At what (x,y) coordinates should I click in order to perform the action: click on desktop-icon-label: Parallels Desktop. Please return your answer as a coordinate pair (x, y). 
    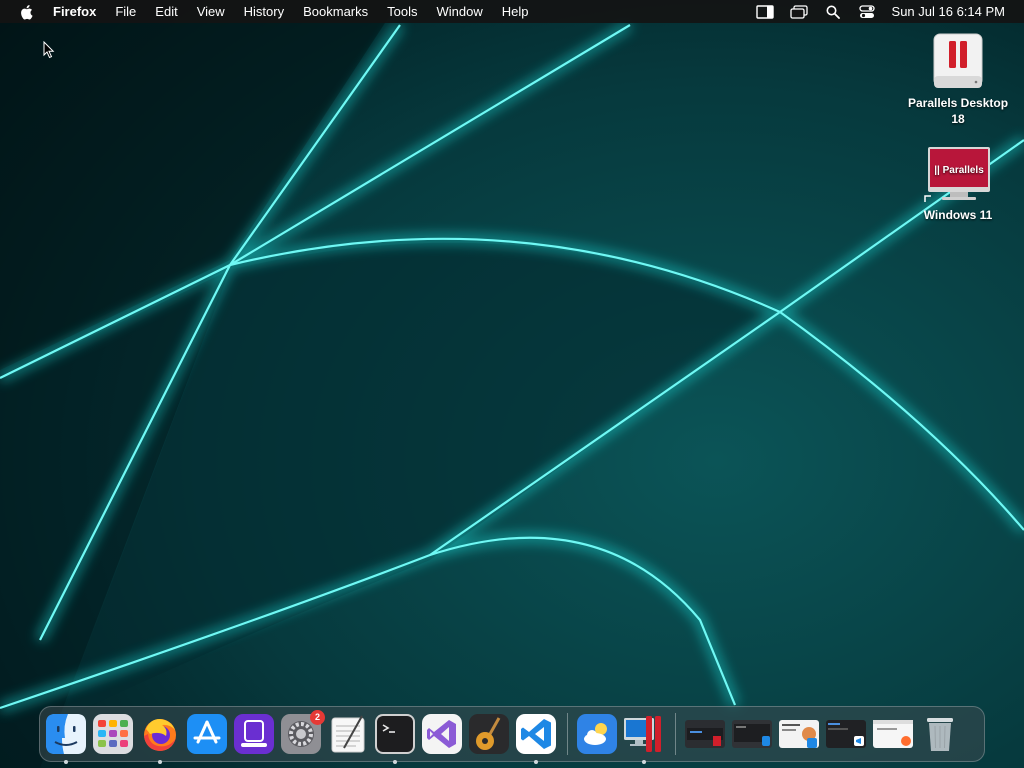
    Looking at the image, I should click on (958, 103).